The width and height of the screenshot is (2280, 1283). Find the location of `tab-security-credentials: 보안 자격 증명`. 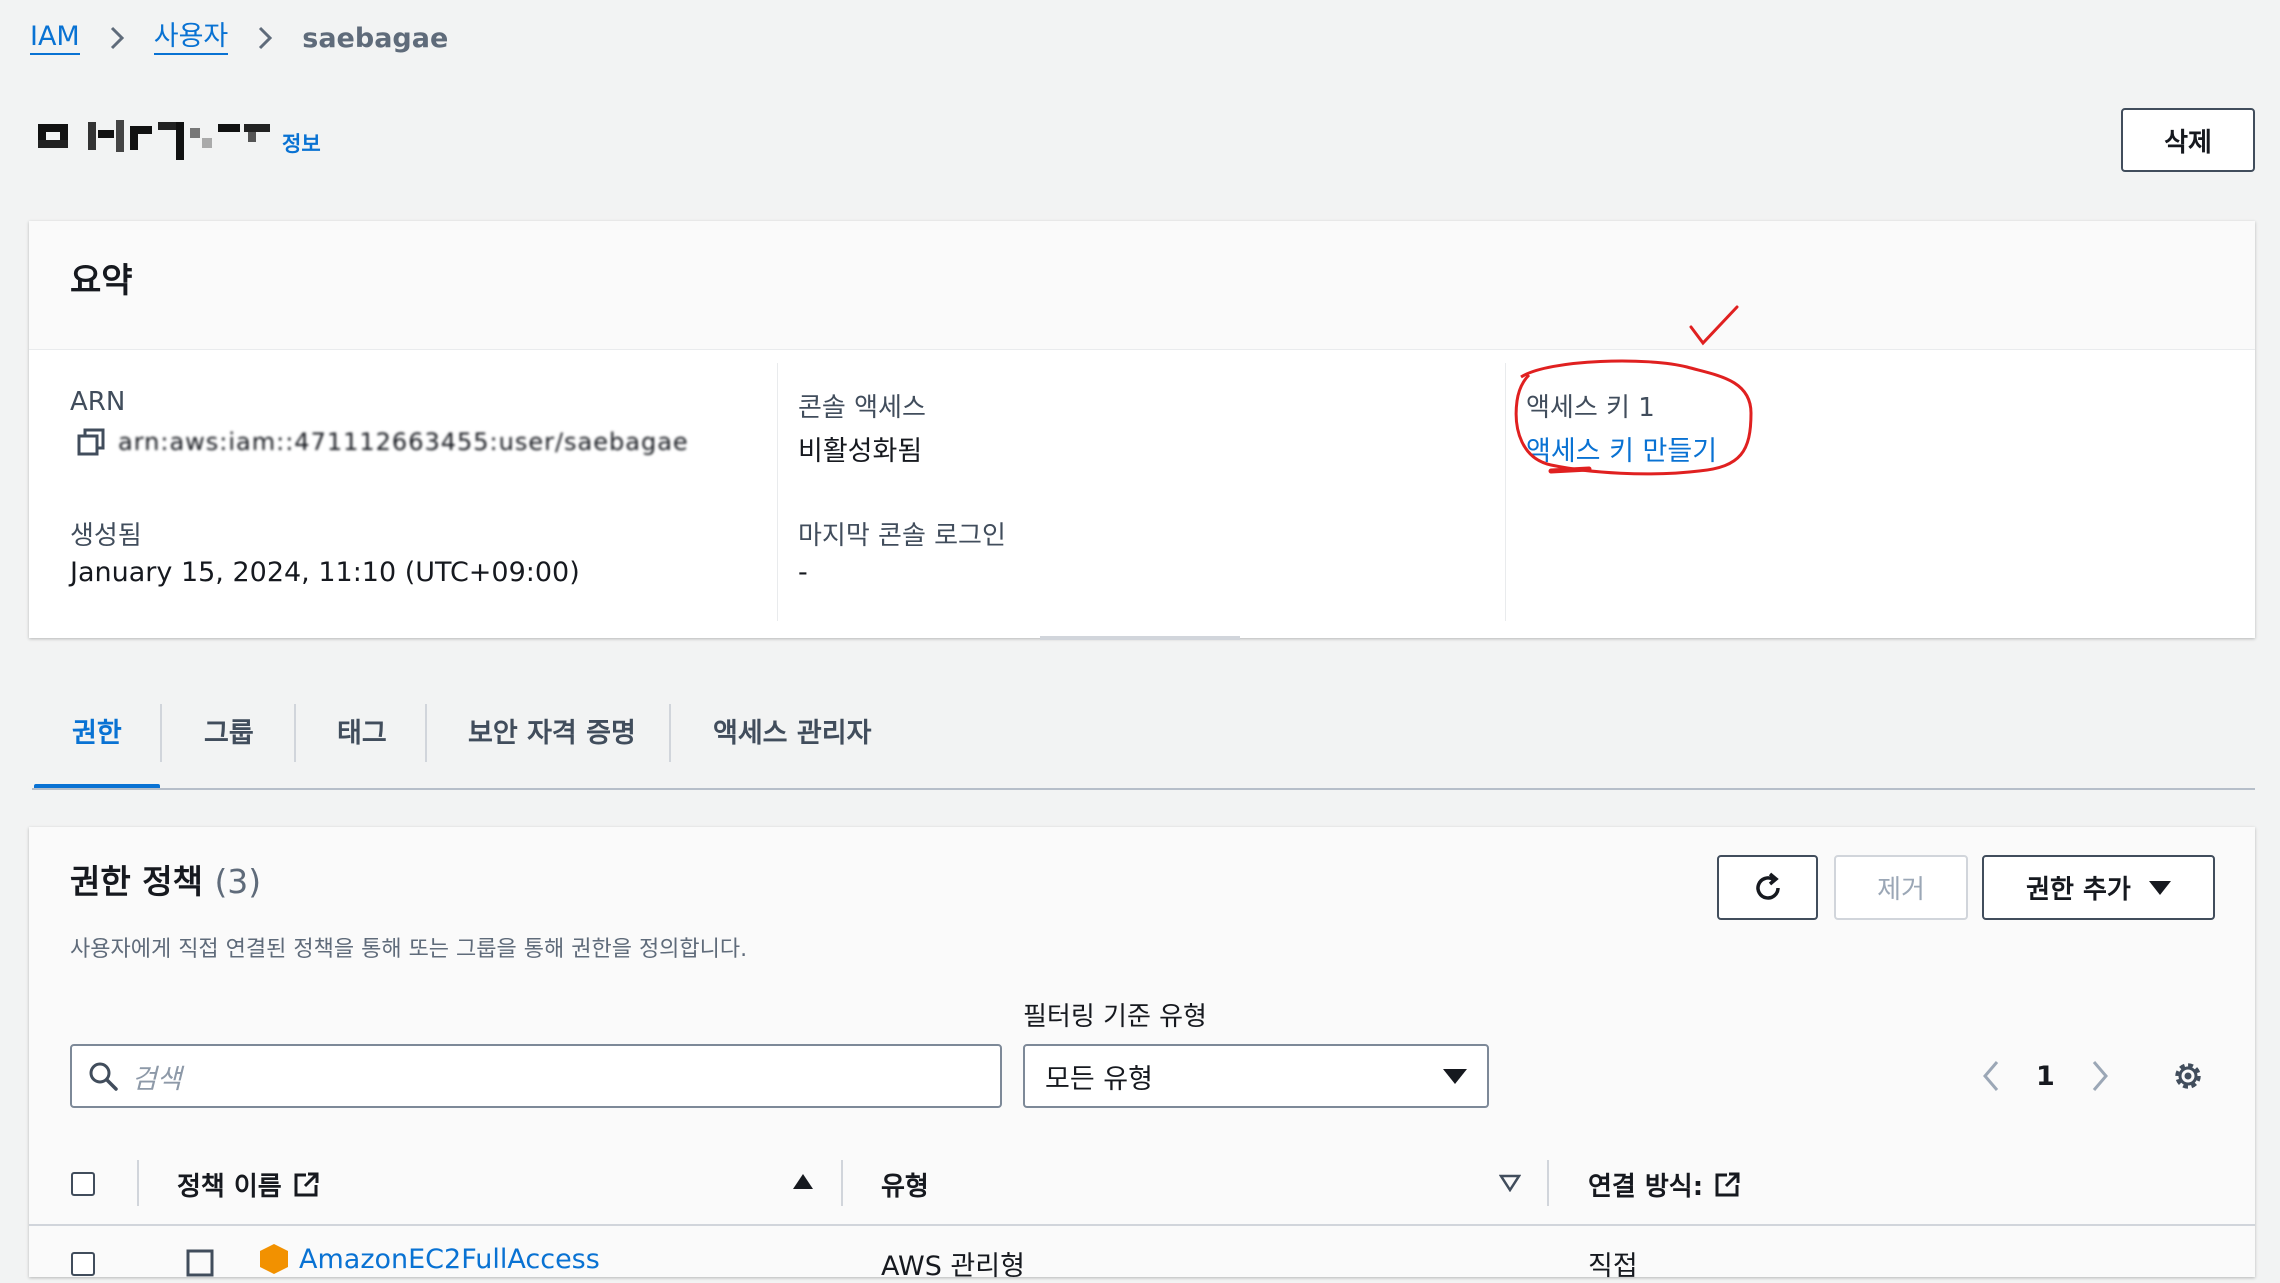

tab-security-credentials: 보안 자격 증명 is located at coordinates (552, 730).